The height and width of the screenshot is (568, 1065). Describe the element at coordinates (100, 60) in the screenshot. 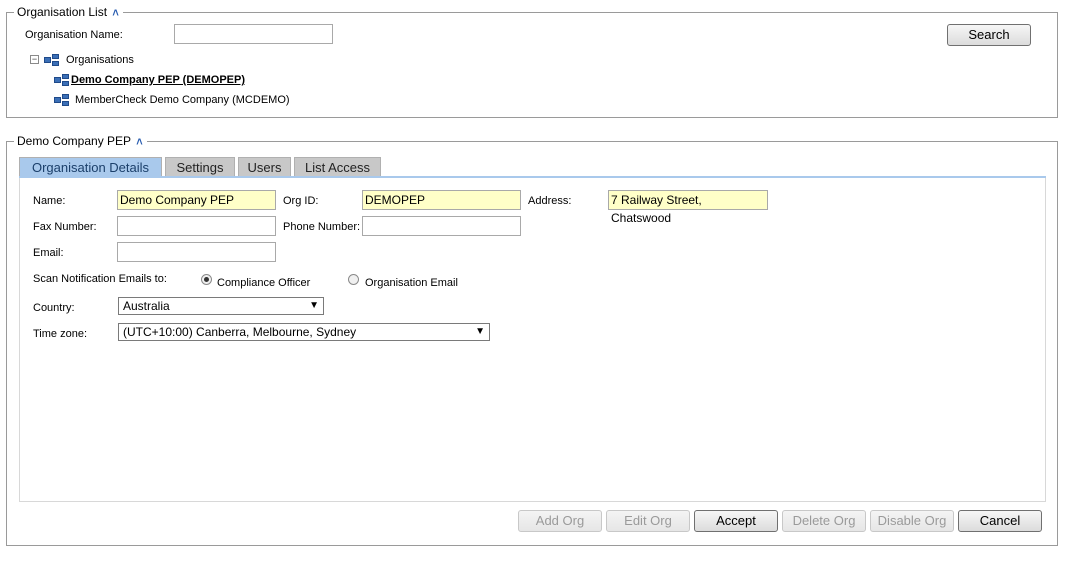

I see `tree-root-label: Organisations` at that location.